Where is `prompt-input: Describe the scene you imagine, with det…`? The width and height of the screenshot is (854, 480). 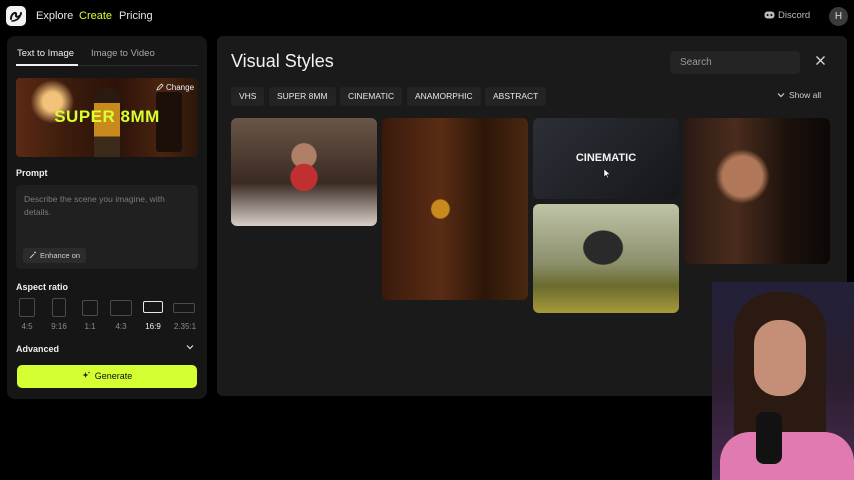 prompt-input: Describe the scene you imagine, with det… is located at coordinates (107, 227).